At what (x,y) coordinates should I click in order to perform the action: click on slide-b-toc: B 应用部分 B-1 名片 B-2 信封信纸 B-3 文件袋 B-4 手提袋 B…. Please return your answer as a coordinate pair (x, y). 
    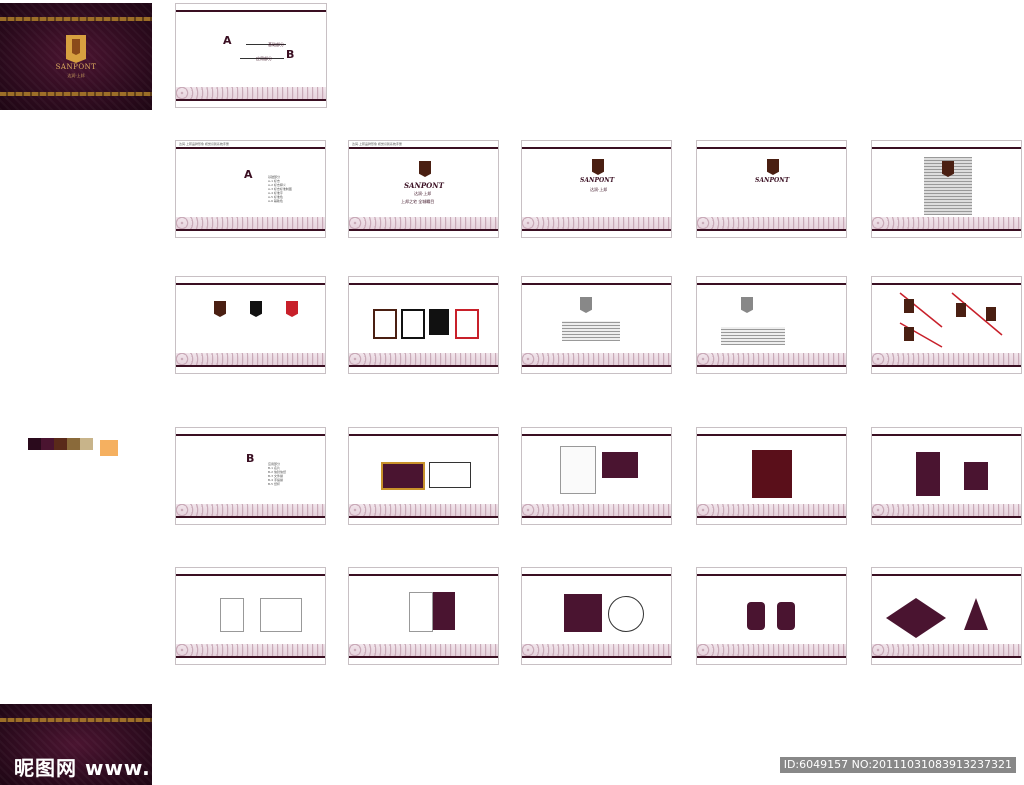
    Looking at the image, I should click on (250, 476).